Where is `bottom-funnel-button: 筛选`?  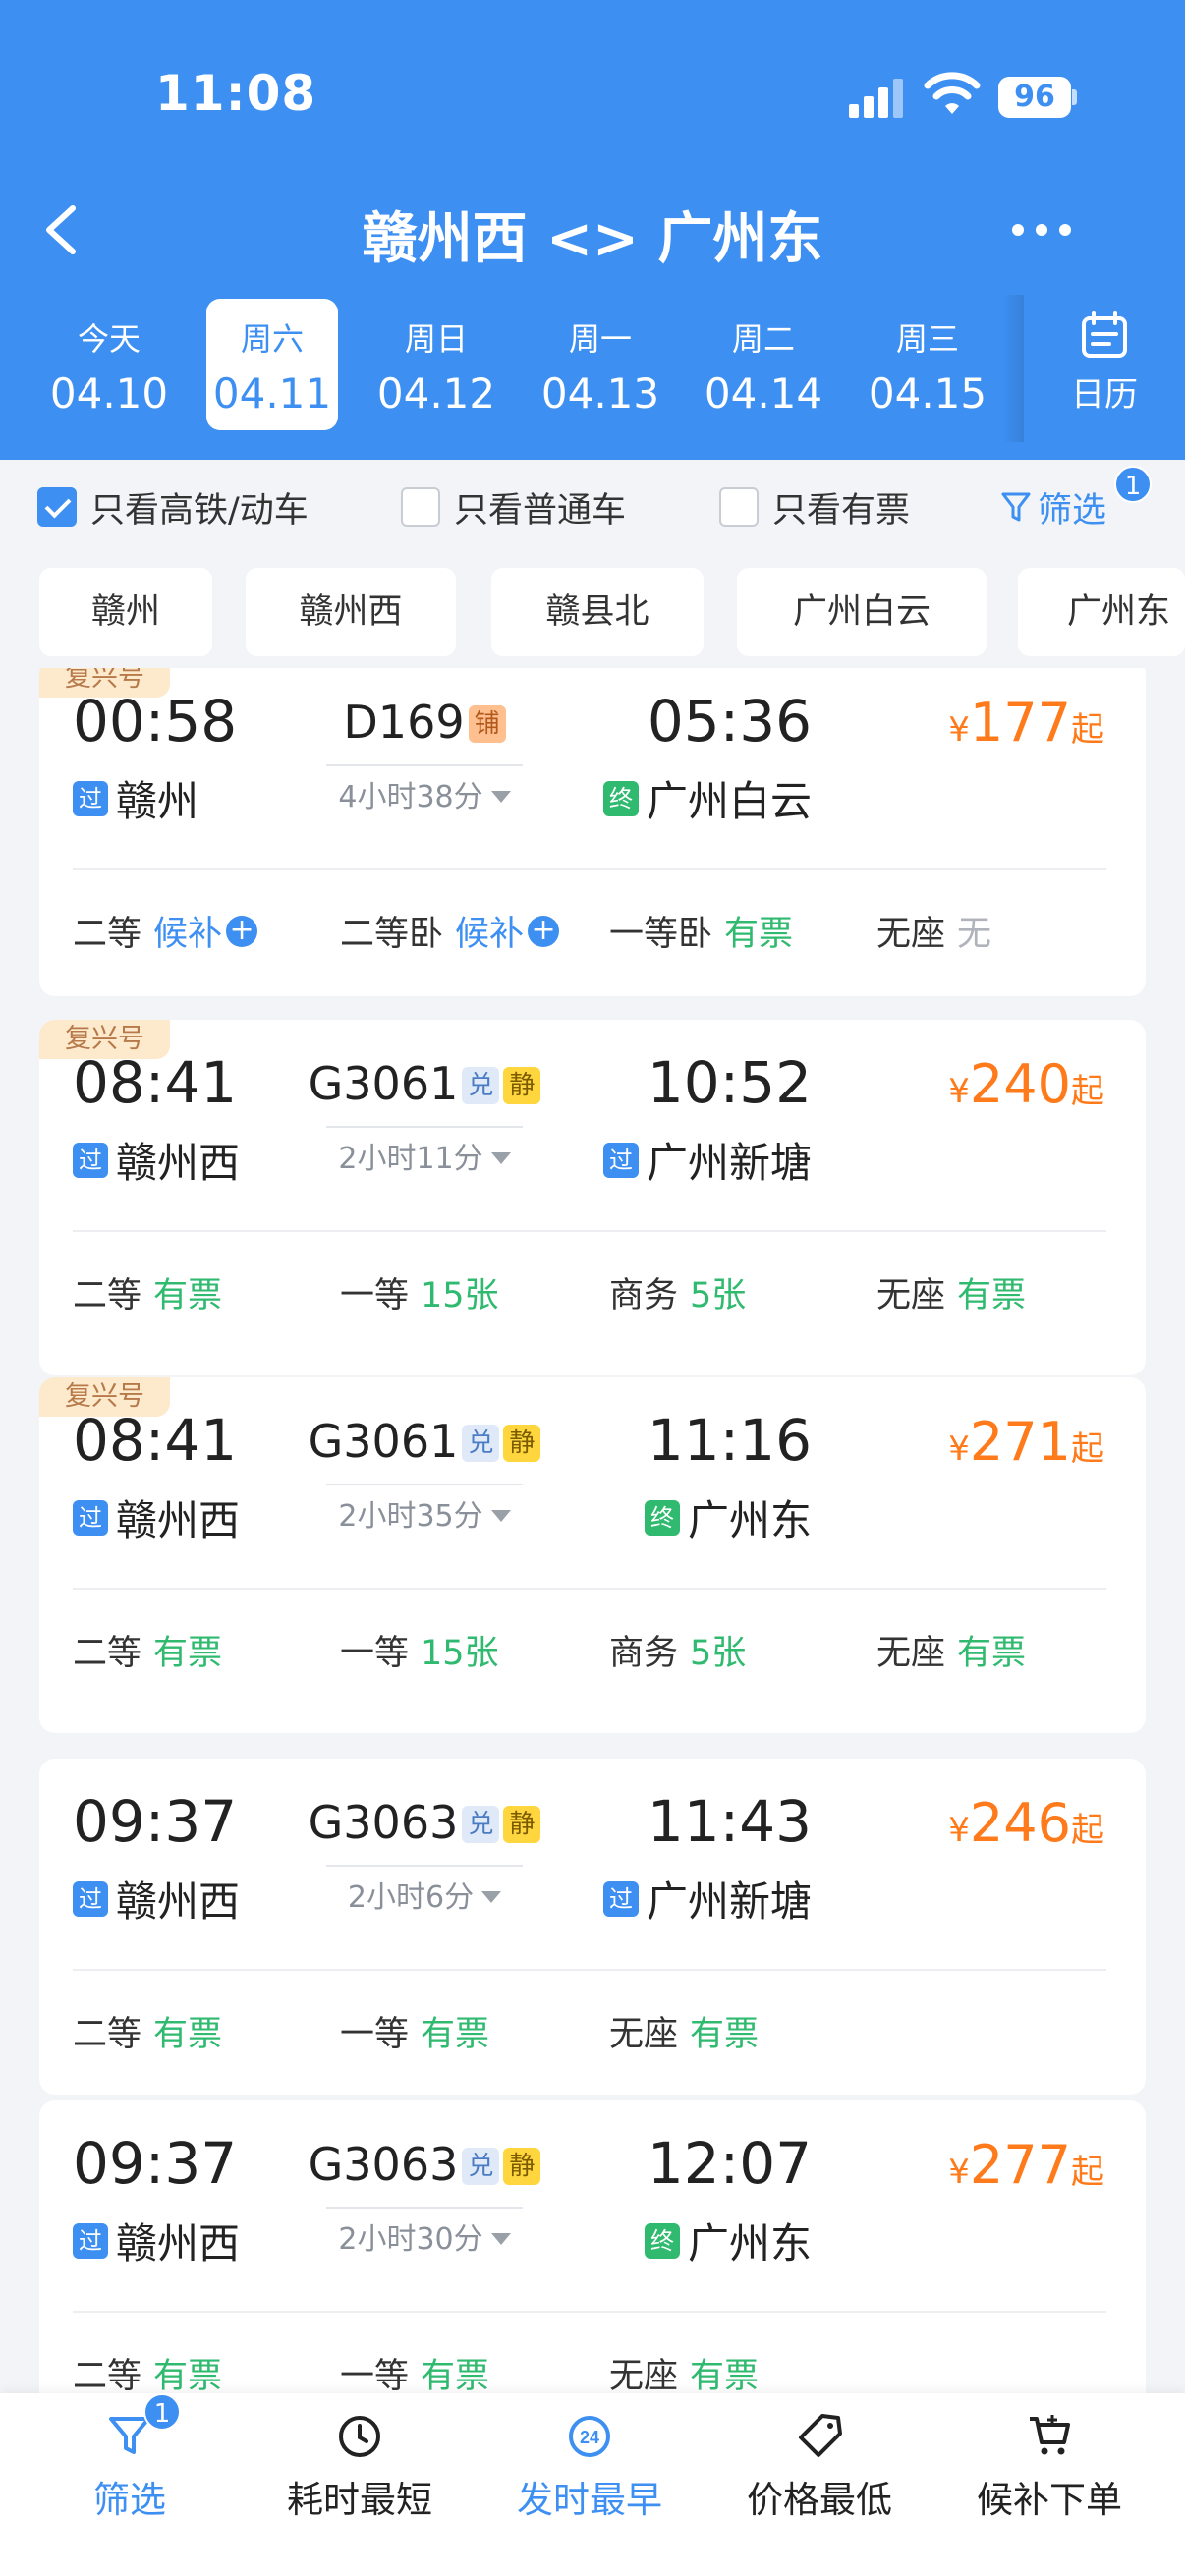
bottom-funnel-button: 筛选 is located at coordinates (130, 2467).